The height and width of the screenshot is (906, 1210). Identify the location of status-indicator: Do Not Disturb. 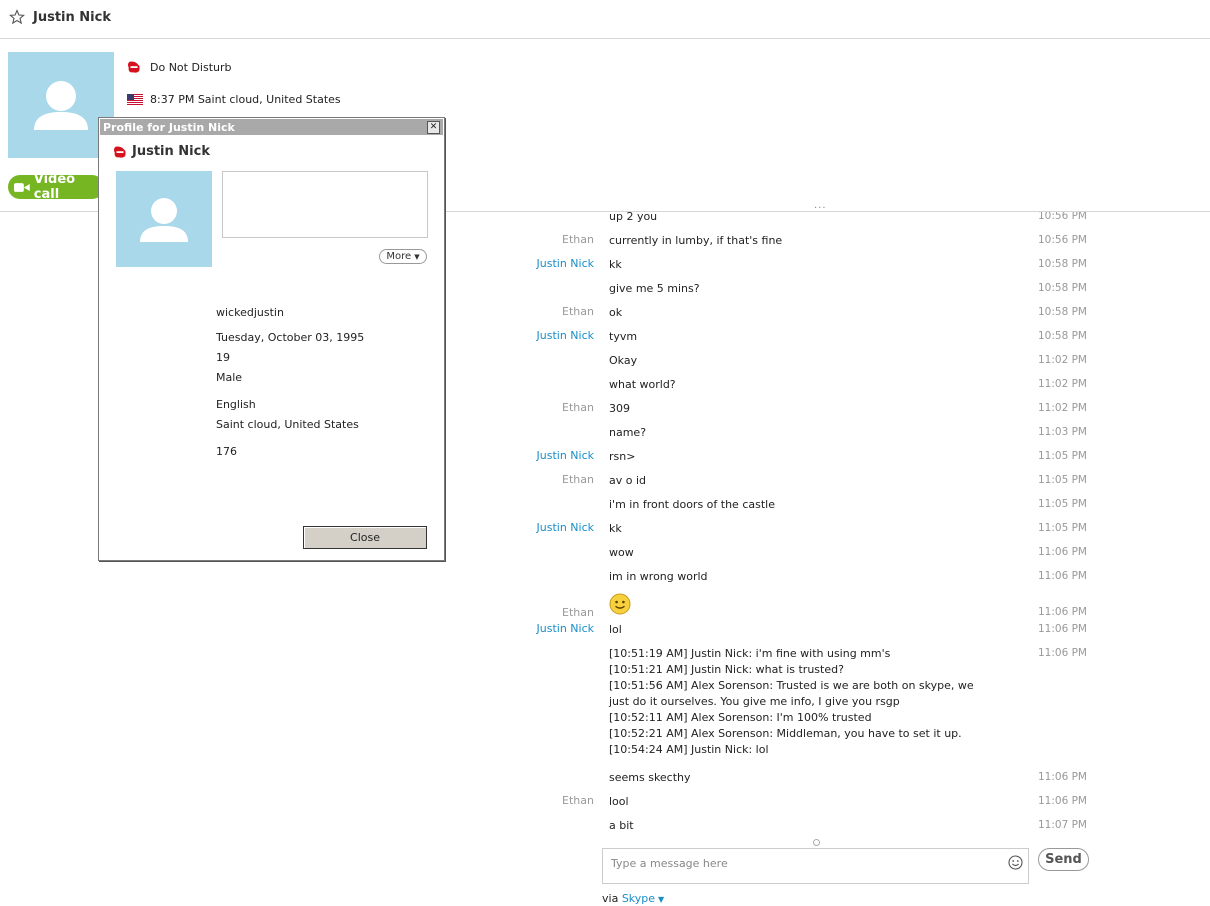
(179, 67).